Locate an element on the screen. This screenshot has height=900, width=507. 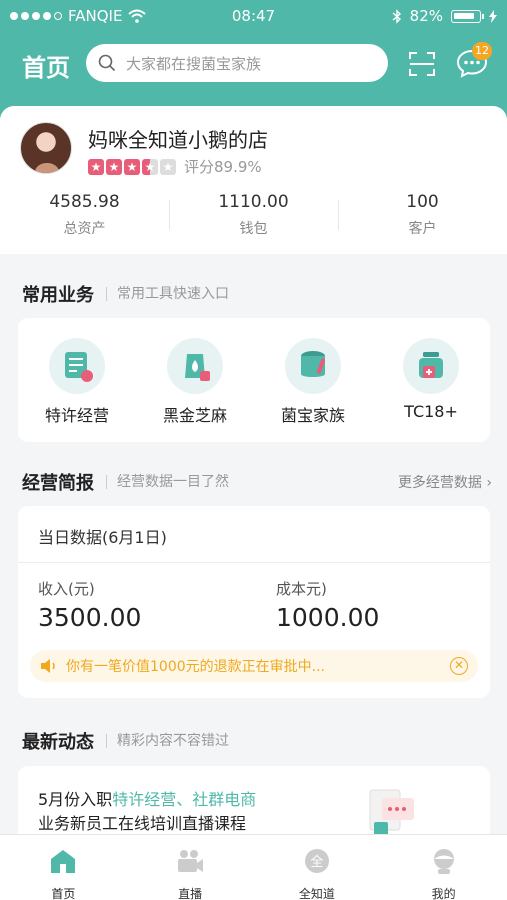
scan-icon is located at coordinates (422, 64).